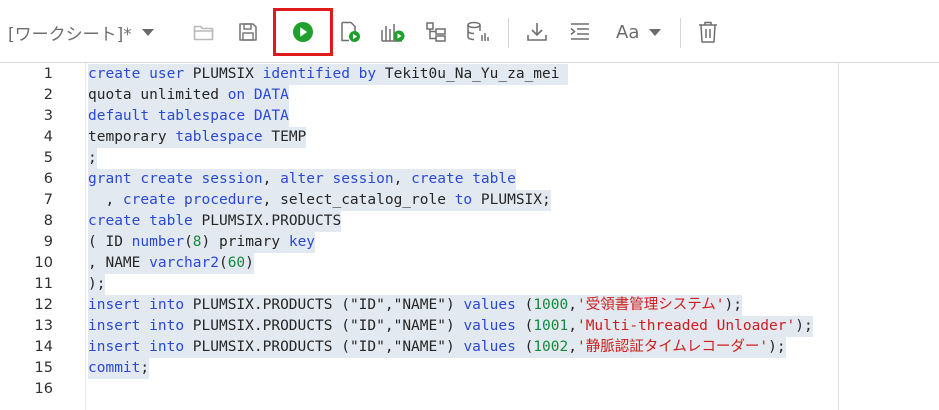  I want to click on trash-icon, so click(708, 32).